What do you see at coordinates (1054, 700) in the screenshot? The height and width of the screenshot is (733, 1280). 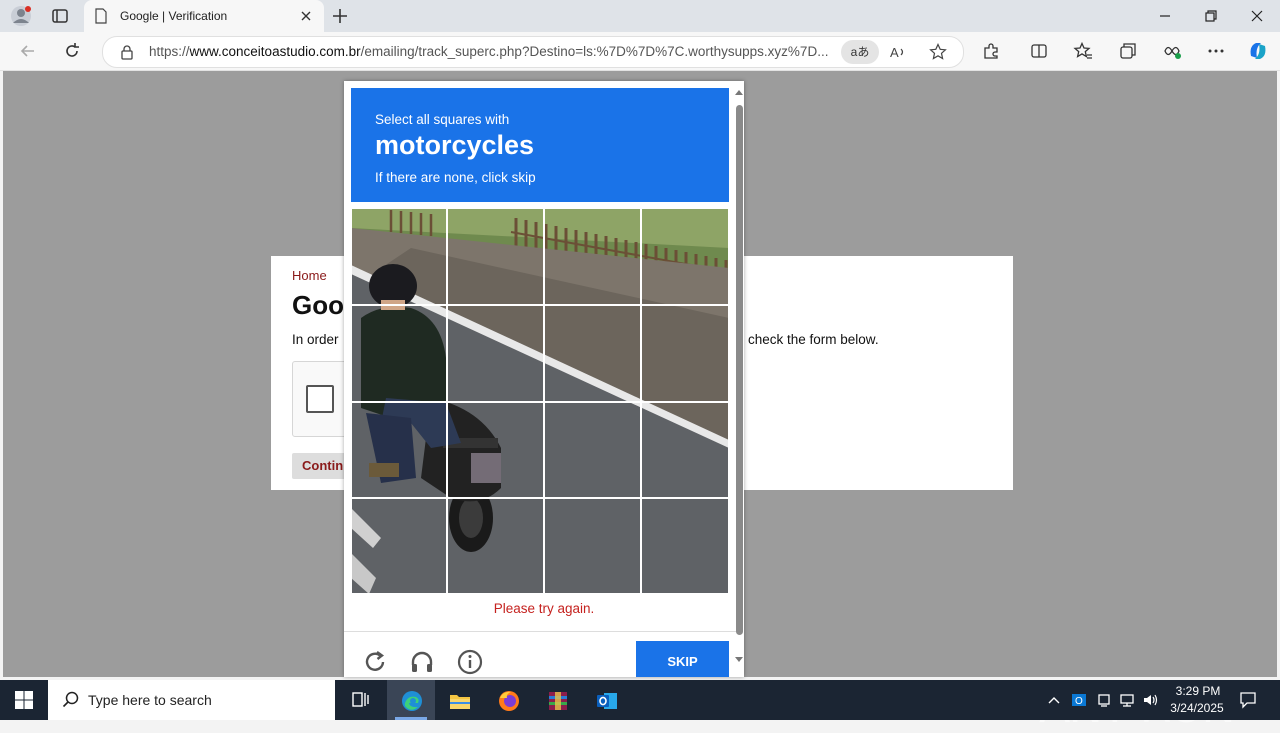 I see `show-hidden-icons-icon` at bounding box center [1054, 700].